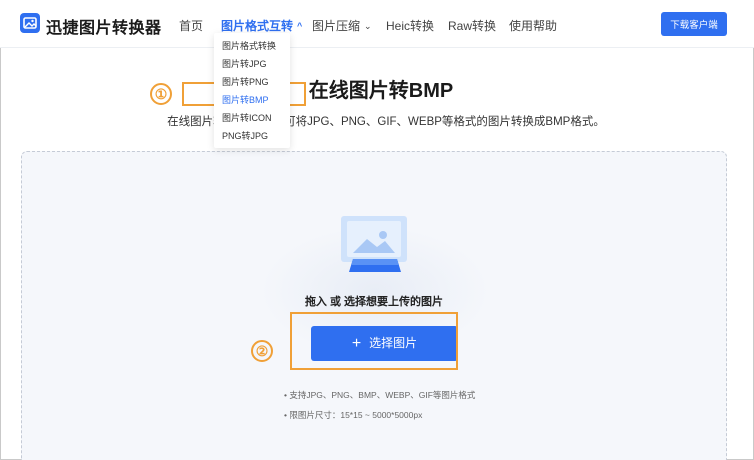 This screenshot has height=460, width=754. What do you see at coordinates (353, 415) in the screenshot?
I see `size-limit-note: • 限图片尺寸：15*15 ~ 5000*5000px` at bounding box center [353, 415].